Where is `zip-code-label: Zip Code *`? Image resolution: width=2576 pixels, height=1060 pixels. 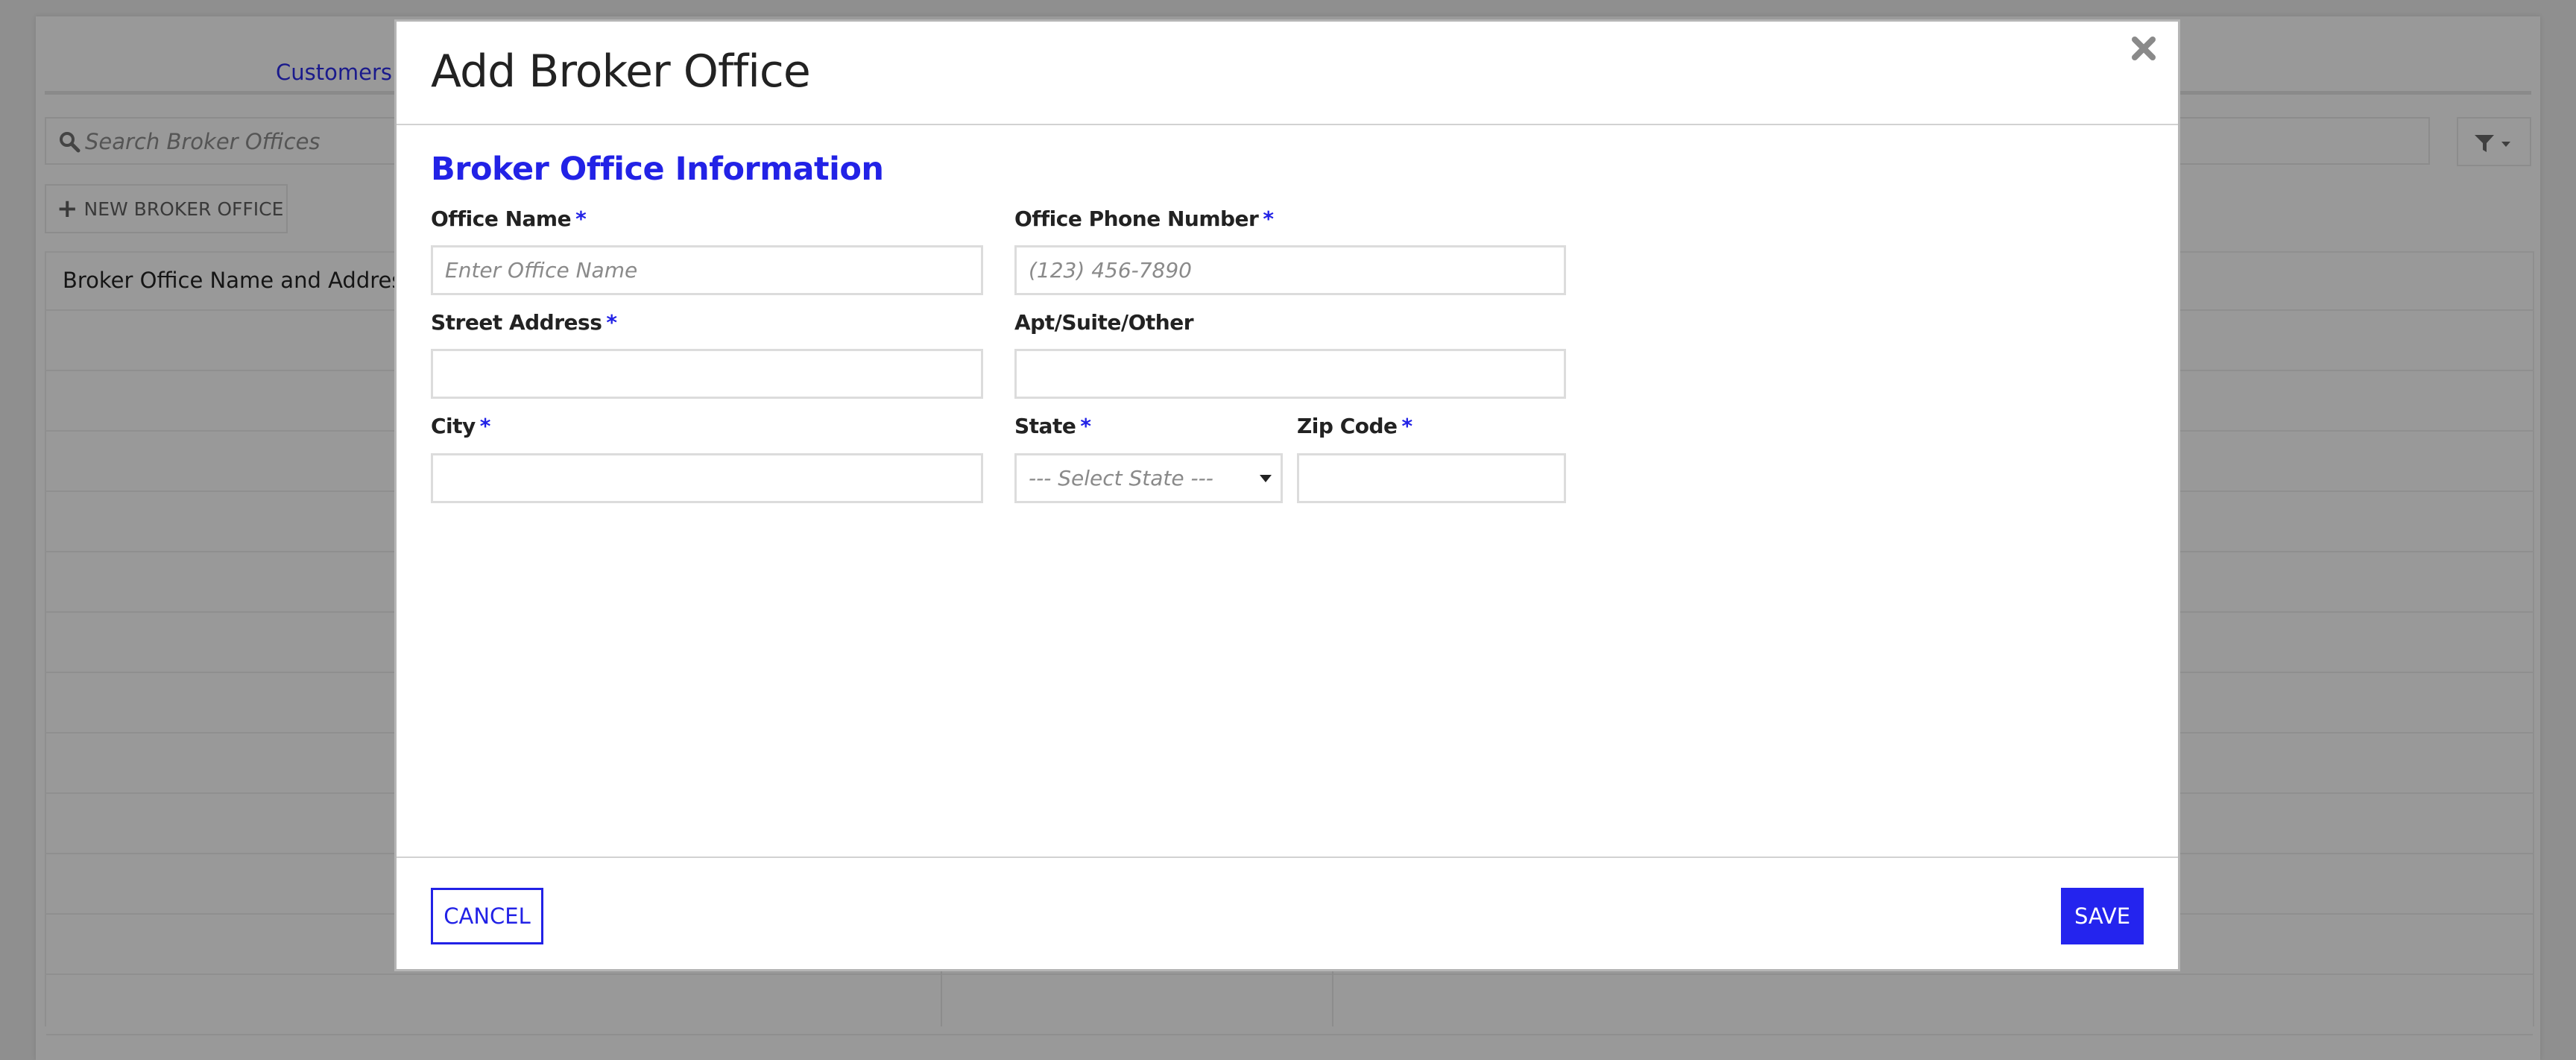 zip-code-label: Zip Code * is located at coordinates (1354, 426).